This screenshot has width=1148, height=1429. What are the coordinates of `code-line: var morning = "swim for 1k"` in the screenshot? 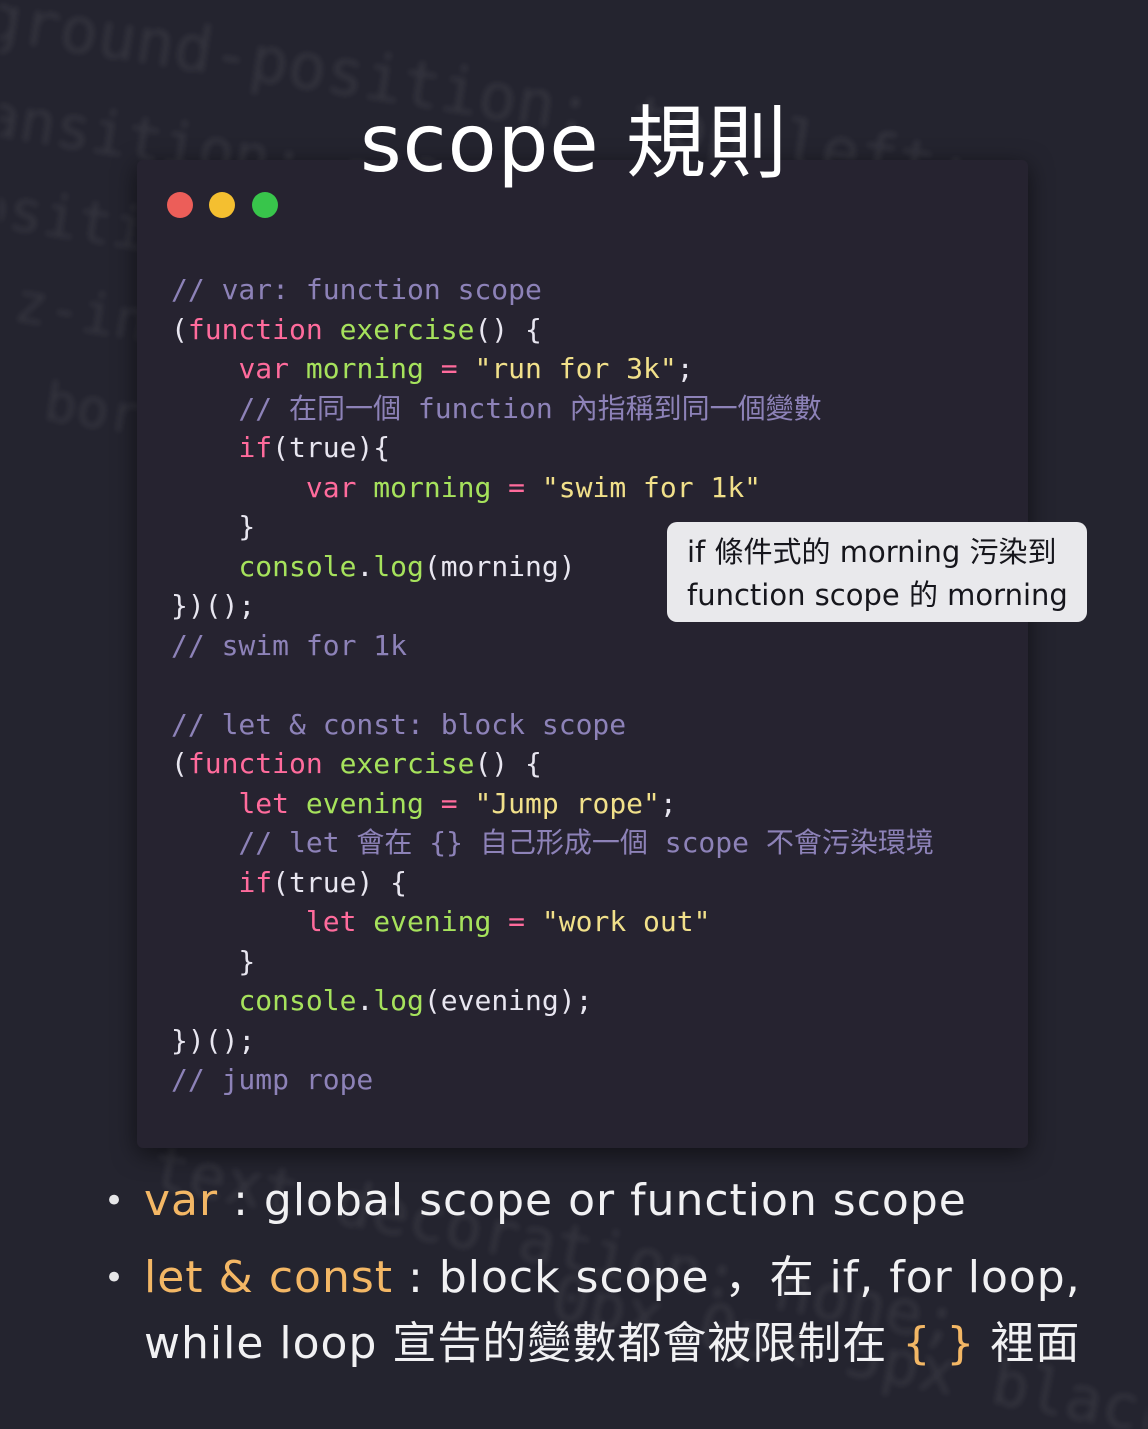 It's located at (552, 488).